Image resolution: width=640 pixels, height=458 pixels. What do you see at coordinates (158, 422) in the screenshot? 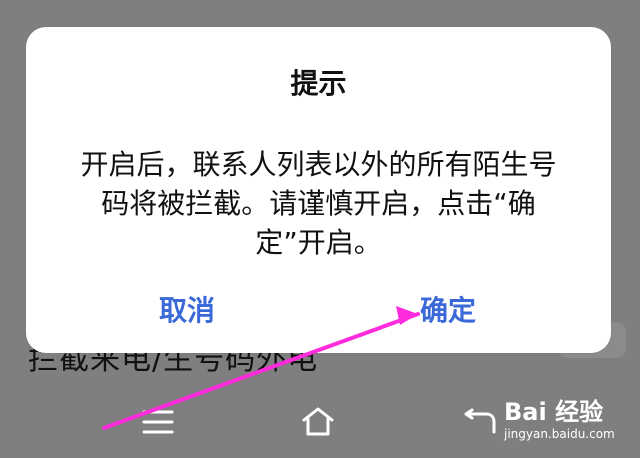
I see `menu-icon` at bounding box center [158, 422].